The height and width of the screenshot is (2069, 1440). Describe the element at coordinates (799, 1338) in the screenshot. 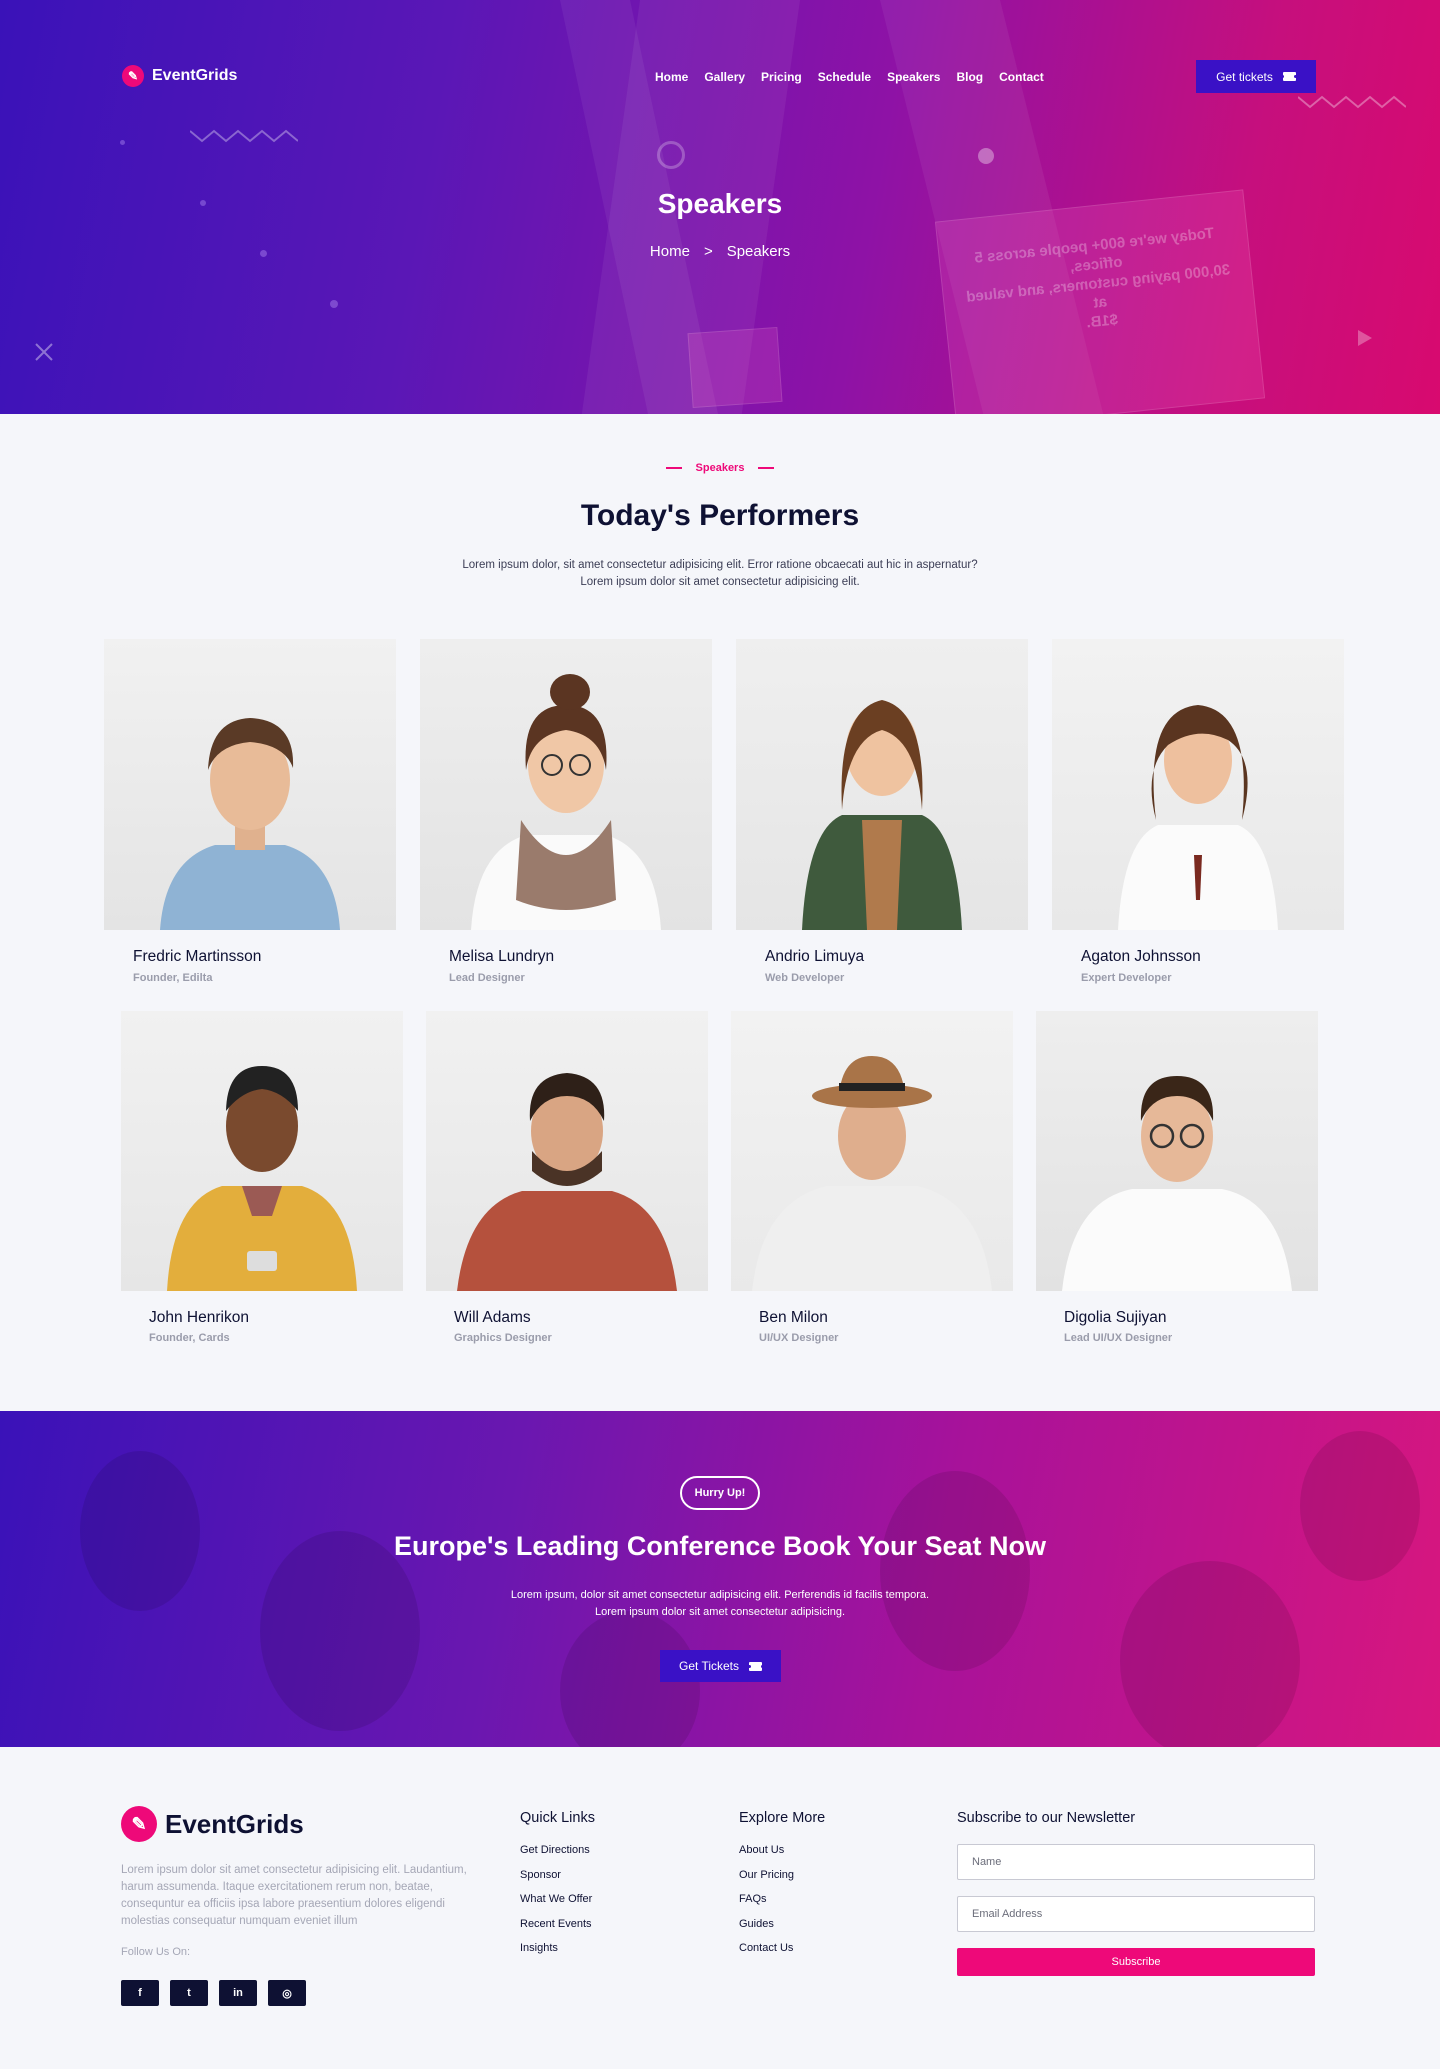

I see `speaker-role: UI/UX Designer` at that location.